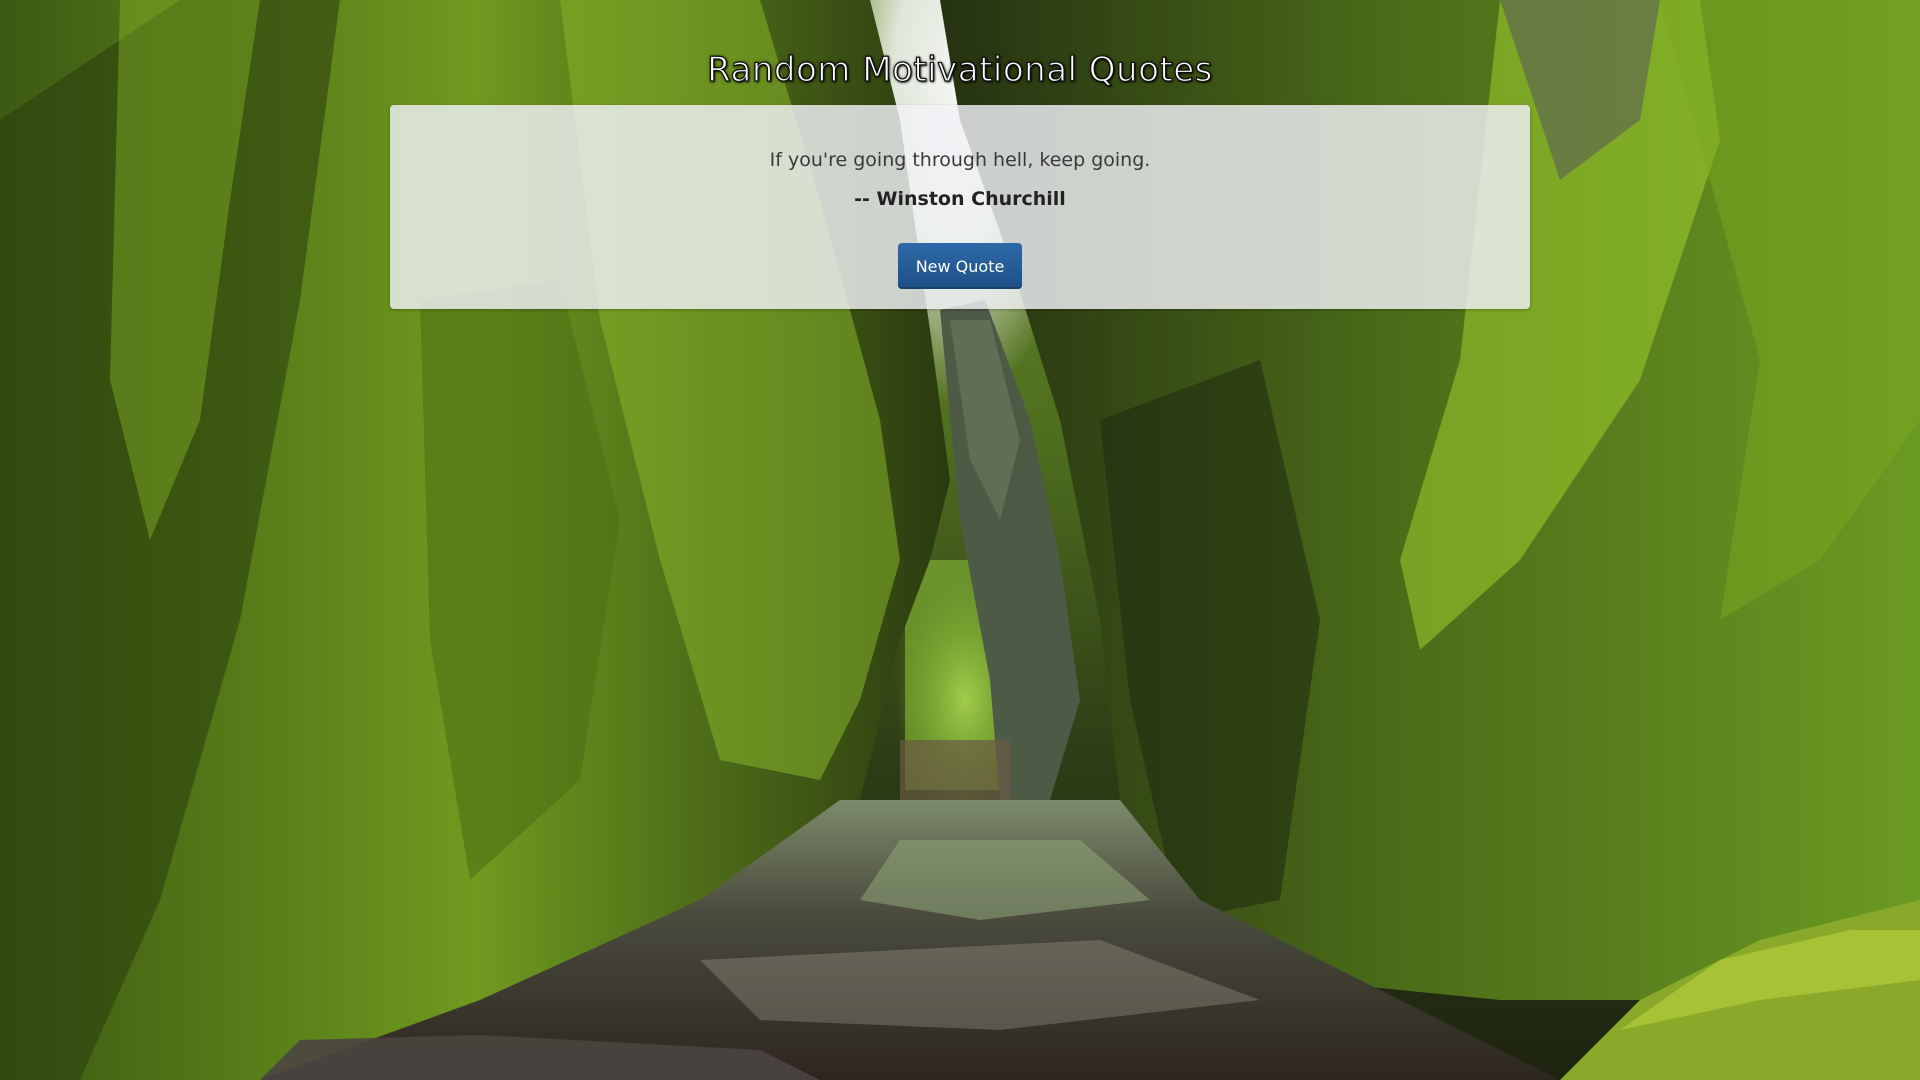 This screenshot has height=1080, width=1920. I want to click on new-quote-button: New Quote, so click(960, 266).